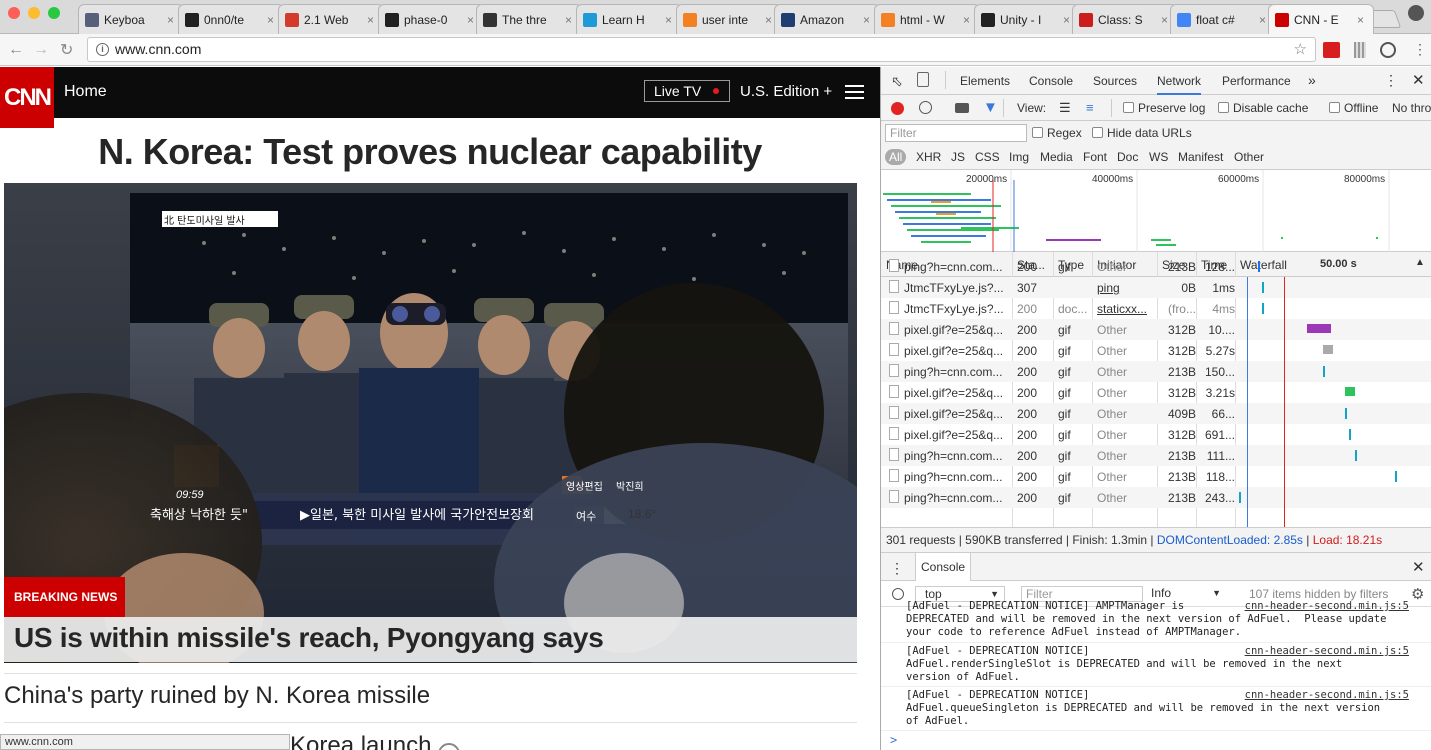 The image size is (1431, 750). Describe the element at coordinates (987, 157) in the screenshot. I see `type-filter-css: CSS` at that location.